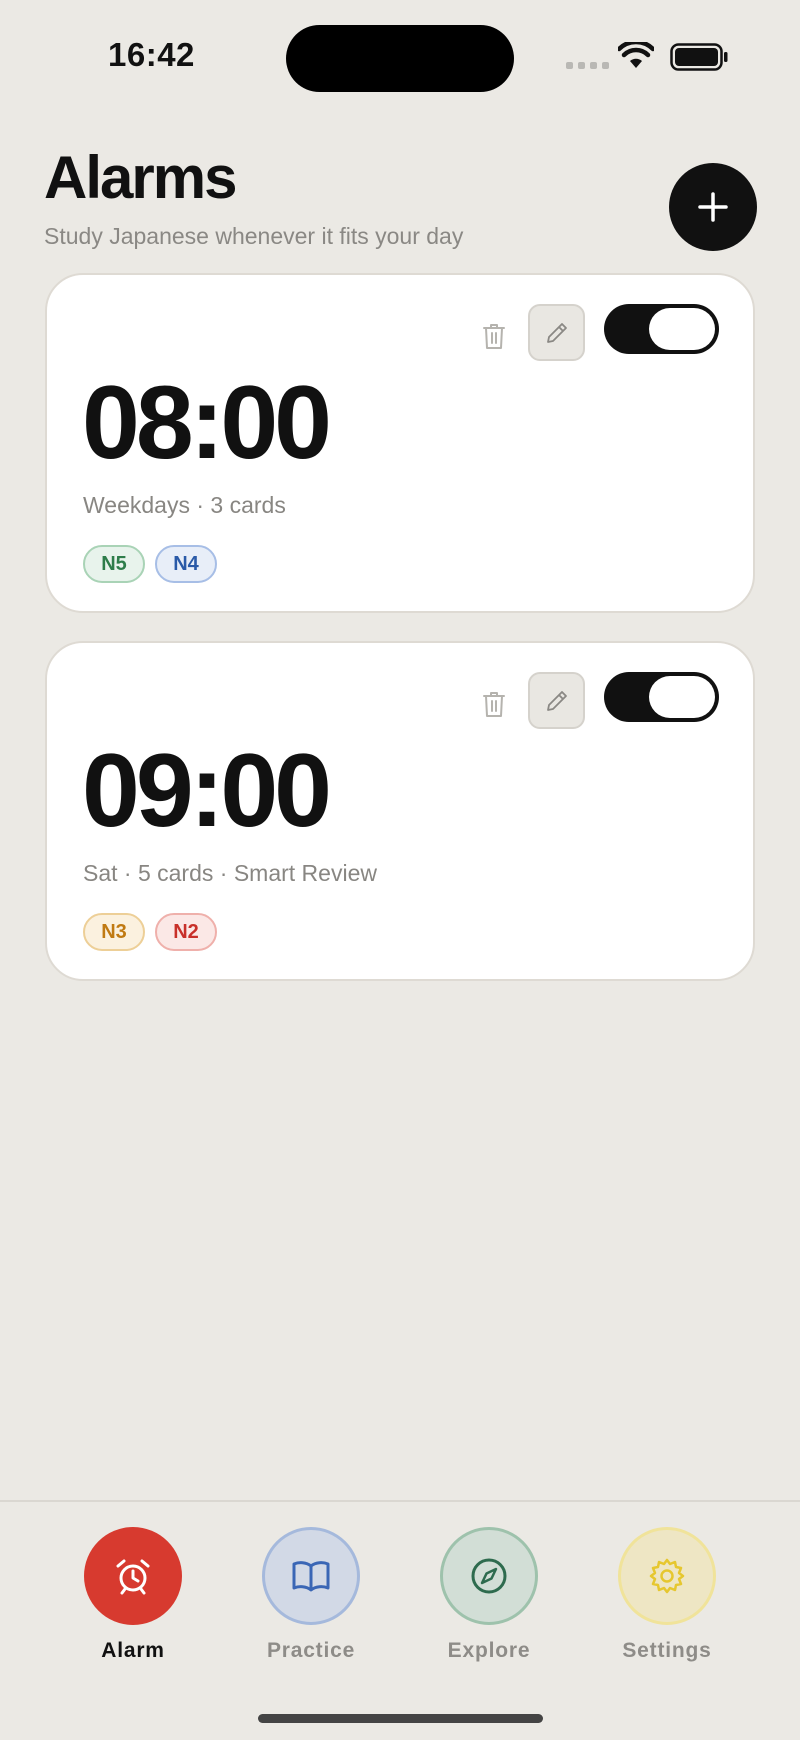 Image resolution: width=800 pixels, height=1740 pixels. I want to click on tab-practice-label: Practice, so click(311, 1650).